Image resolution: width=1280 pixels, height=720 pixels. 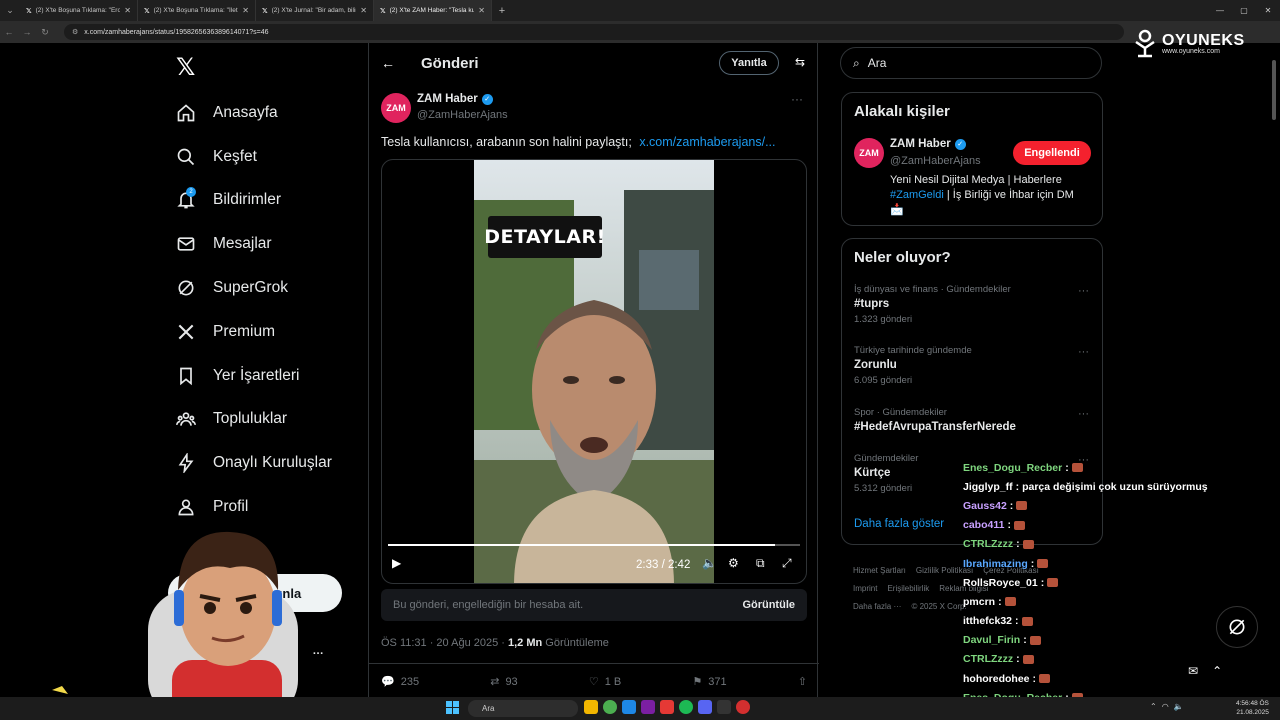 What do you see at coordinates (1237, 627) in the screenshot?
I see `grok-floating-button` at bounding box center [1237, 627].